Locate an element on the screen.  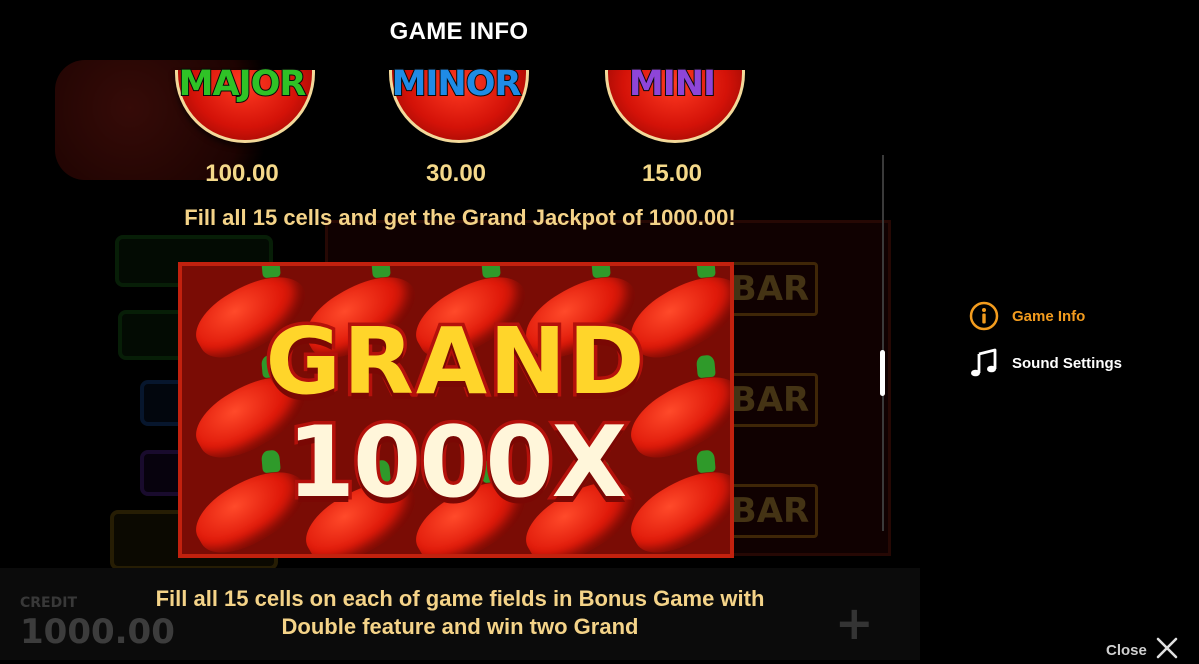
grand-word: GRAND is located at coordinates (455, 362).